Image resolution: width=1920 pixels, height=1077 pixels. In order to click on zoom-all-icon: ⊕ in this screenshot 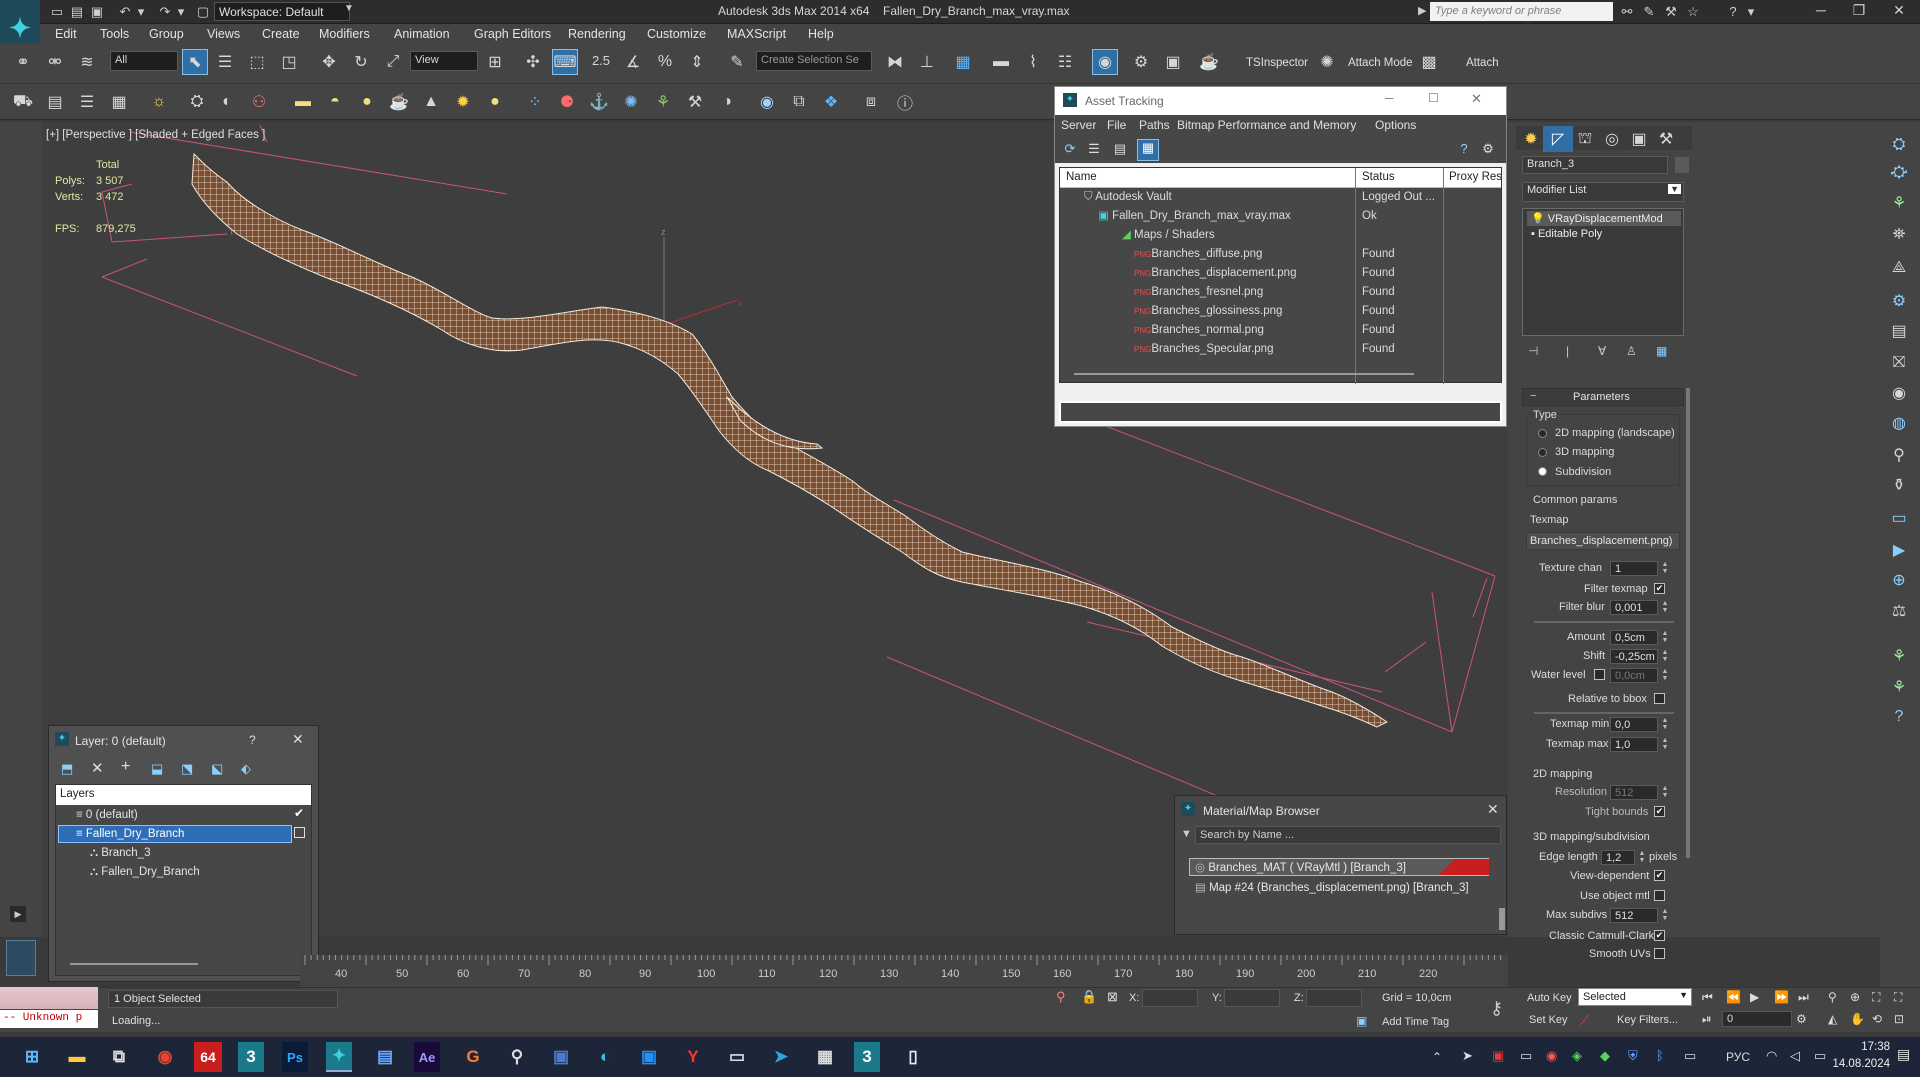, I will do `click(1855, 997)`.